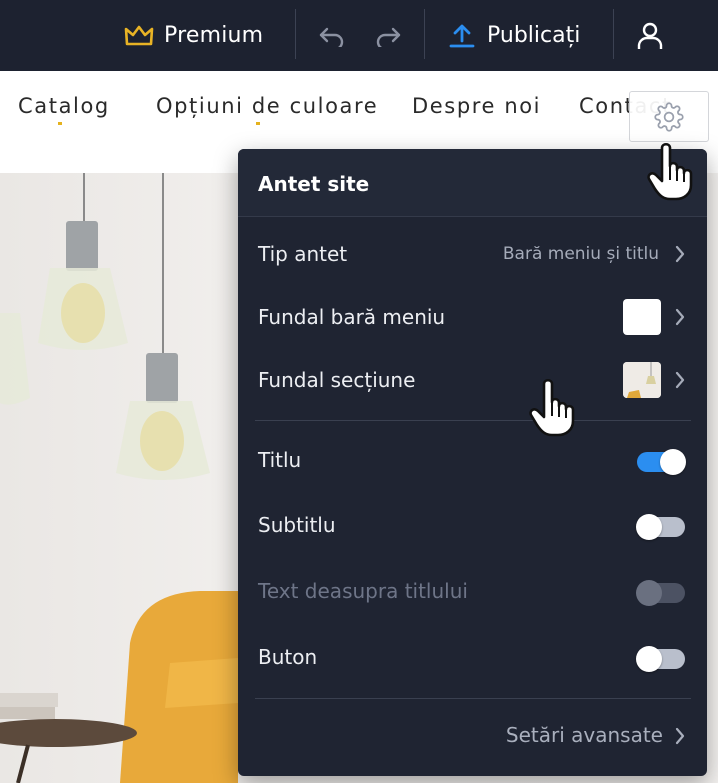  What do you see at coordinates (314, 184) in the screenshot?
I see `panel-title: Antet site` at bounding box center [314, 184].